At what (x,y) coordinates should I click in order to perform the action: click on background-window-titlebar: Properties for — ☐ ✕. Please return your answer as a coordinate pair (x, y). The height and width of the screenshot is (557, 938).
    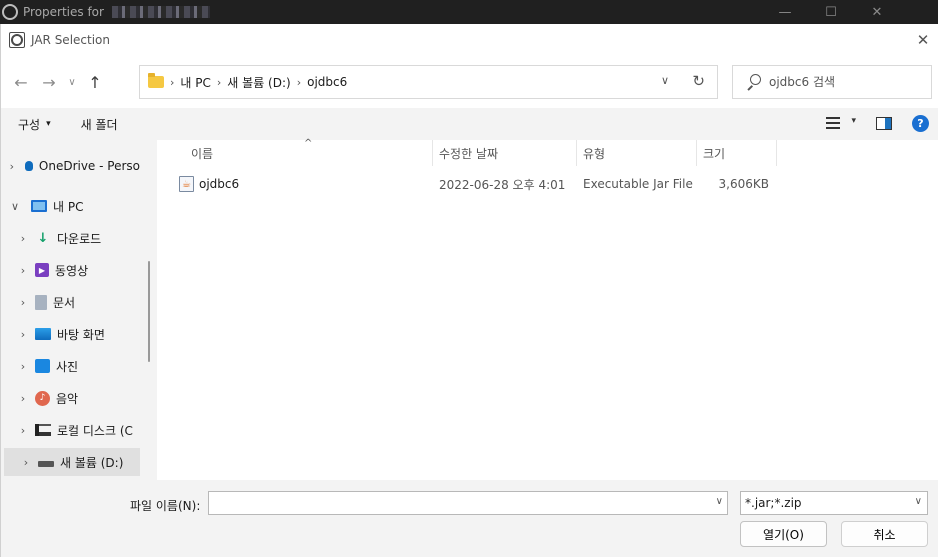
    Looking at the image, I should click on (450, 12).